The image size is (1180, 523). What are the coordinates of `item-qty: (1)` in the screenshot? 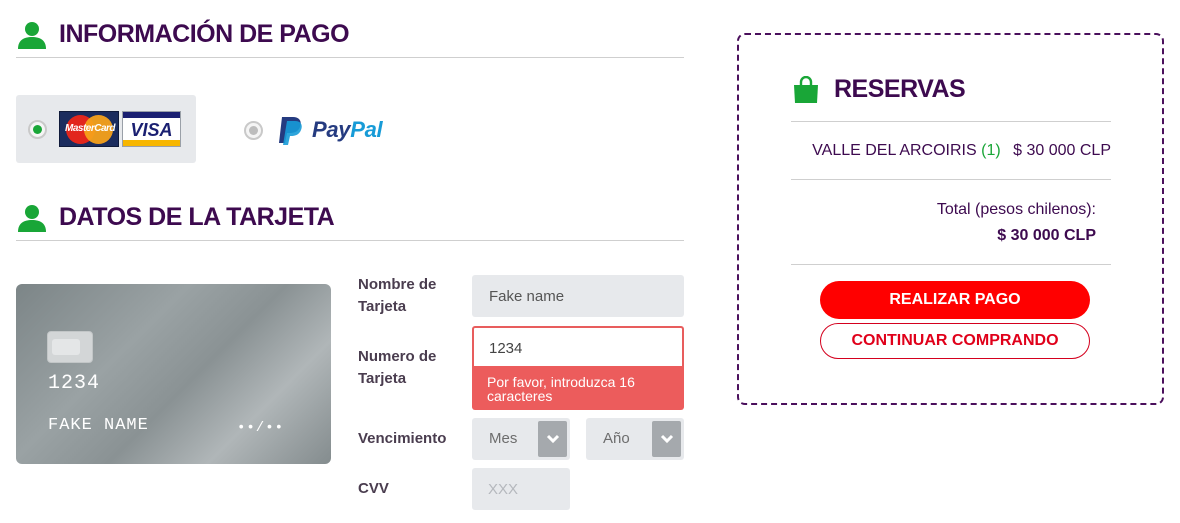 It's located at (991, 150).